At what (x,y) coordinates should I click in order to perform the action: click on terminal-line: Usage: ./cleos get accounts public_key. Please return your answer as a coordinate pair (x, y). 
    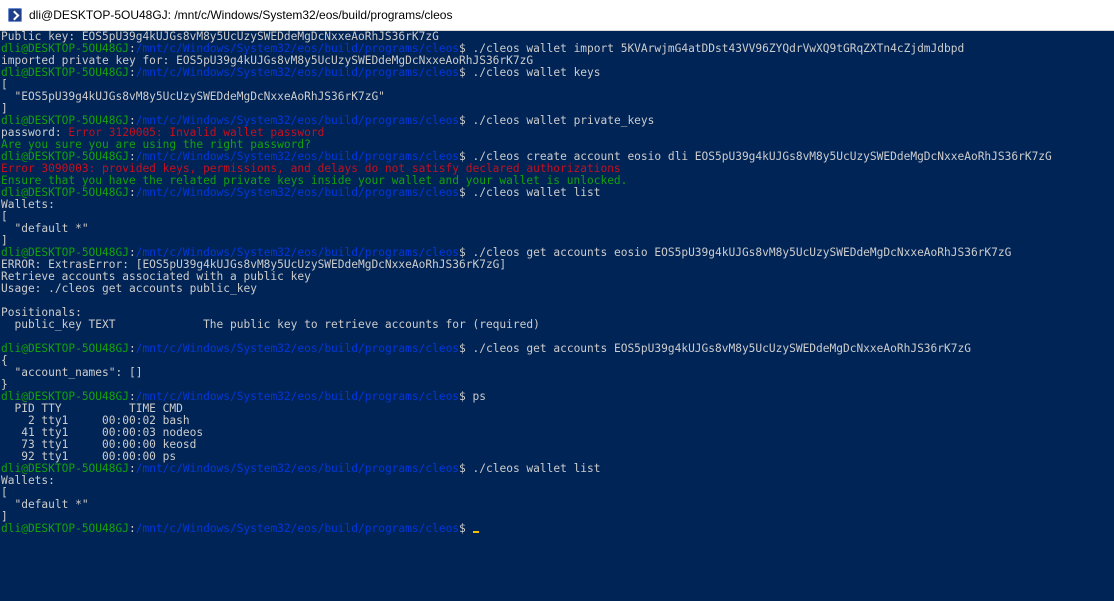
    Looking at the image, I should click on (129, 289).